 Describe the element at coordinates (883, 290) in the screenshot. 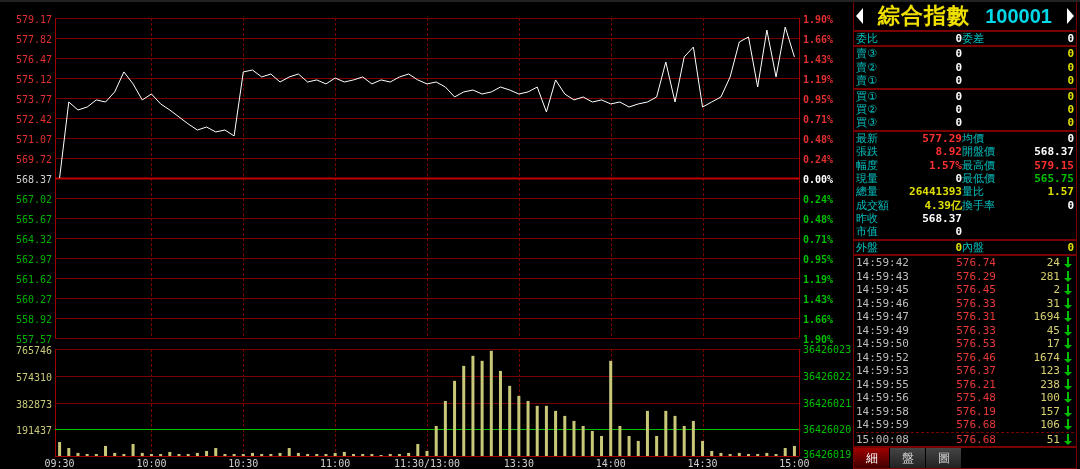

I see `trade-time: 14:59:45` at that location.